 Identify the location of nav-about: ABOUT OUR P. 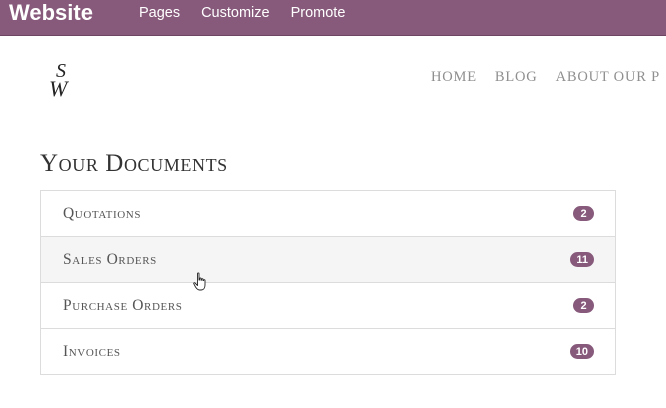
(608, 77).